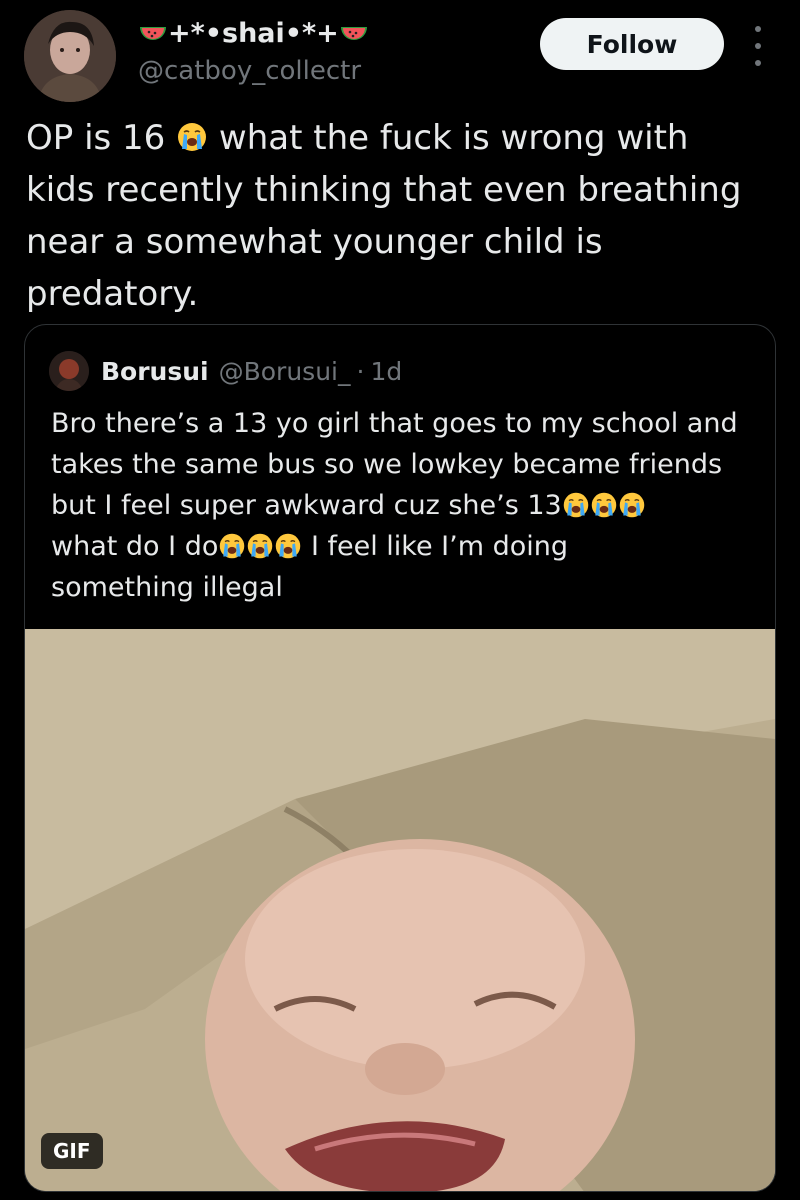 This screenshot has height=1200, width=800. What do you see at coordinates (448, 138) in the screenshot?
I see `tweet-text-segment: what the fuck is wrong with` at bounding box center [448, 138].